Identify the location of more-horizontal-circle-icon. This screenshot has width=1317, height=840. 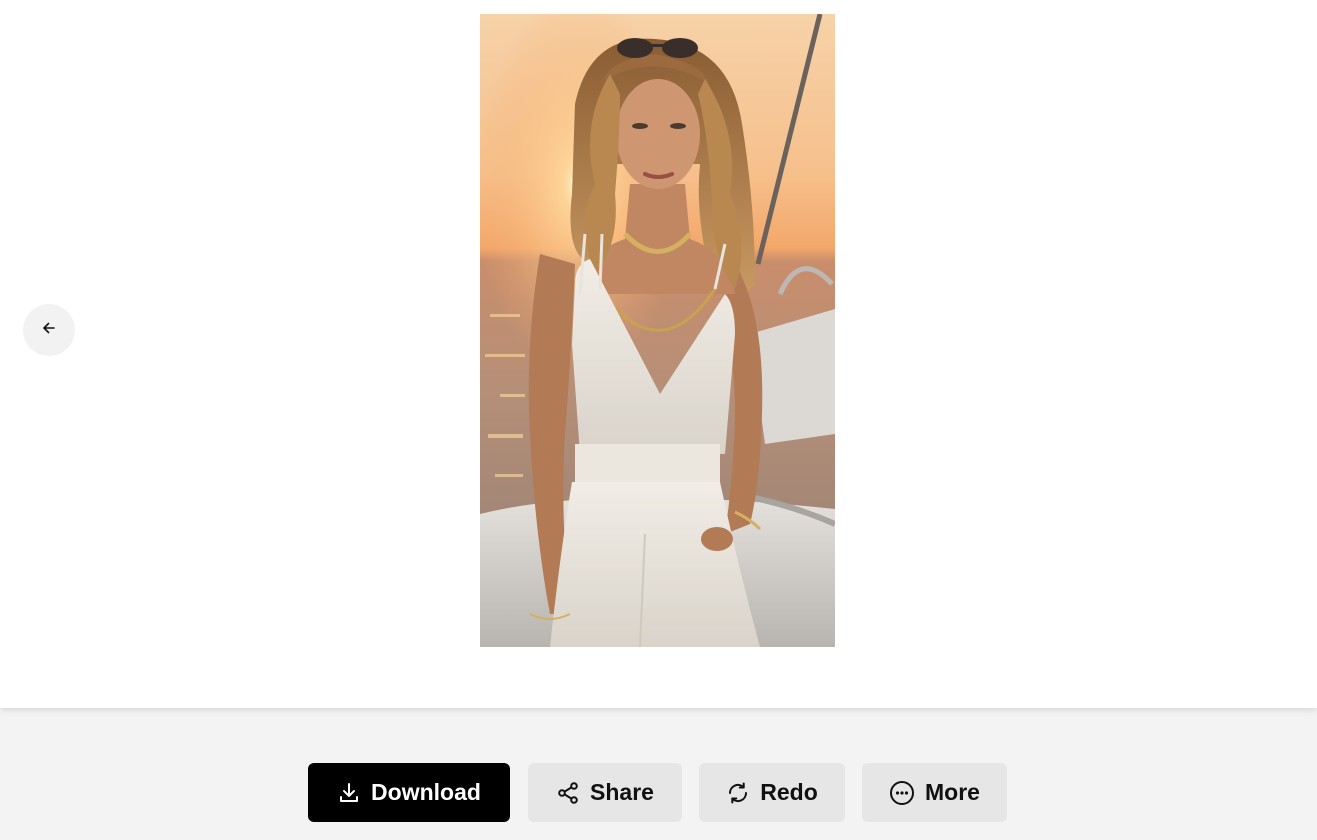
(902, 793).